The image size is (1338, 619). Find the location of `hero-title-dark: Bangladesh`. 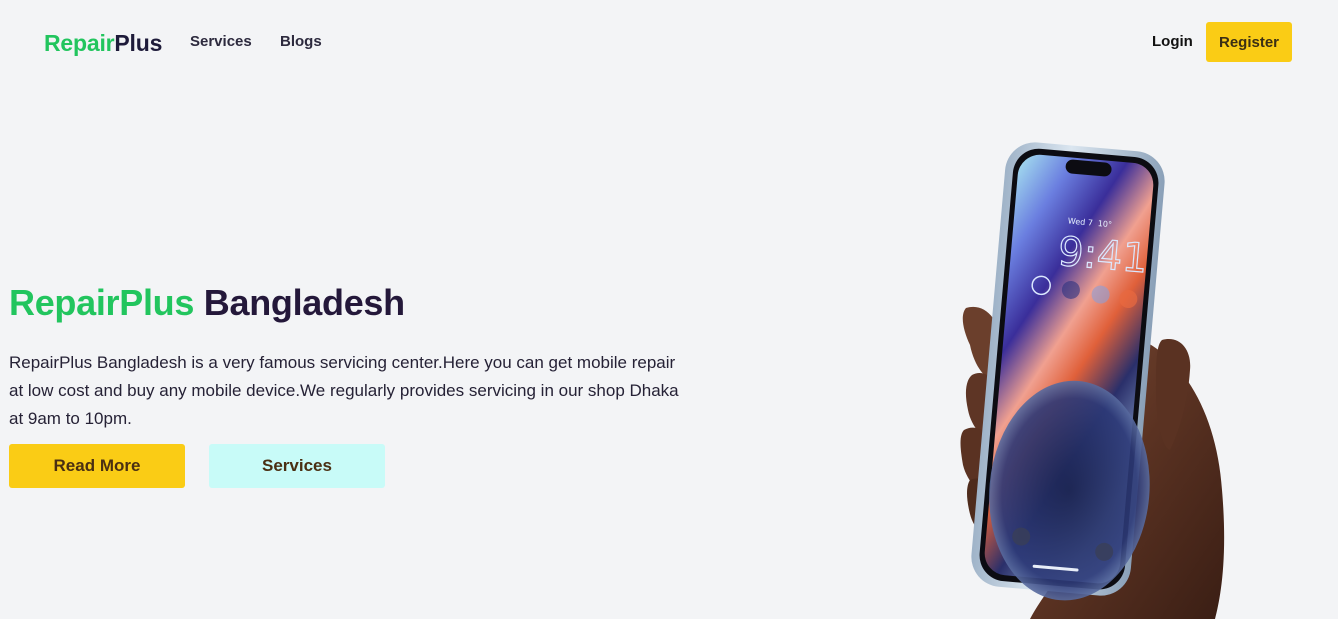

hero-title-dark: Bangladesh is located at coordinates (304, 302).